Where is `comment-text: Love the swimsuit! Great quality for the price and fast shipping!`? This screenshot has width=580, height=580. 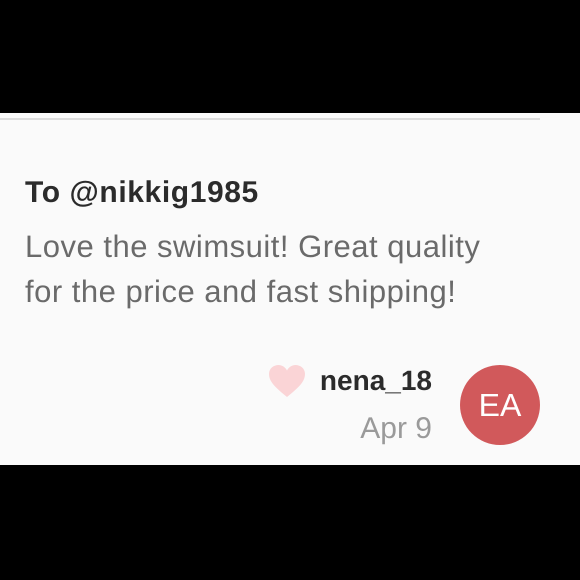
comment-text: Love the swimsuit! Great quality for the price and fast shipping! is located at coordinates (253, 269).